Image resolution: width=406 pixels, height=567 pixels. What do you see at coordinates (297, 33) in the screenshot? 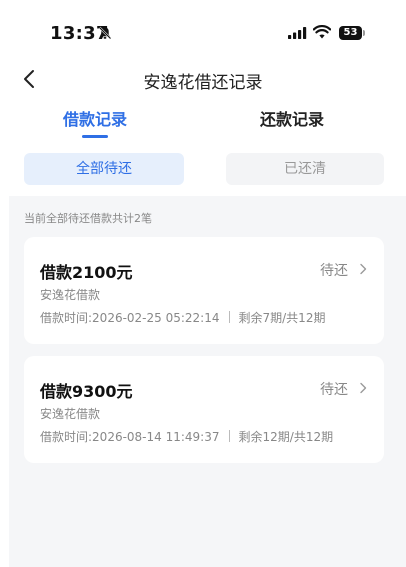
I see `cellular-signal-icon` at bounding box center [297, 33].